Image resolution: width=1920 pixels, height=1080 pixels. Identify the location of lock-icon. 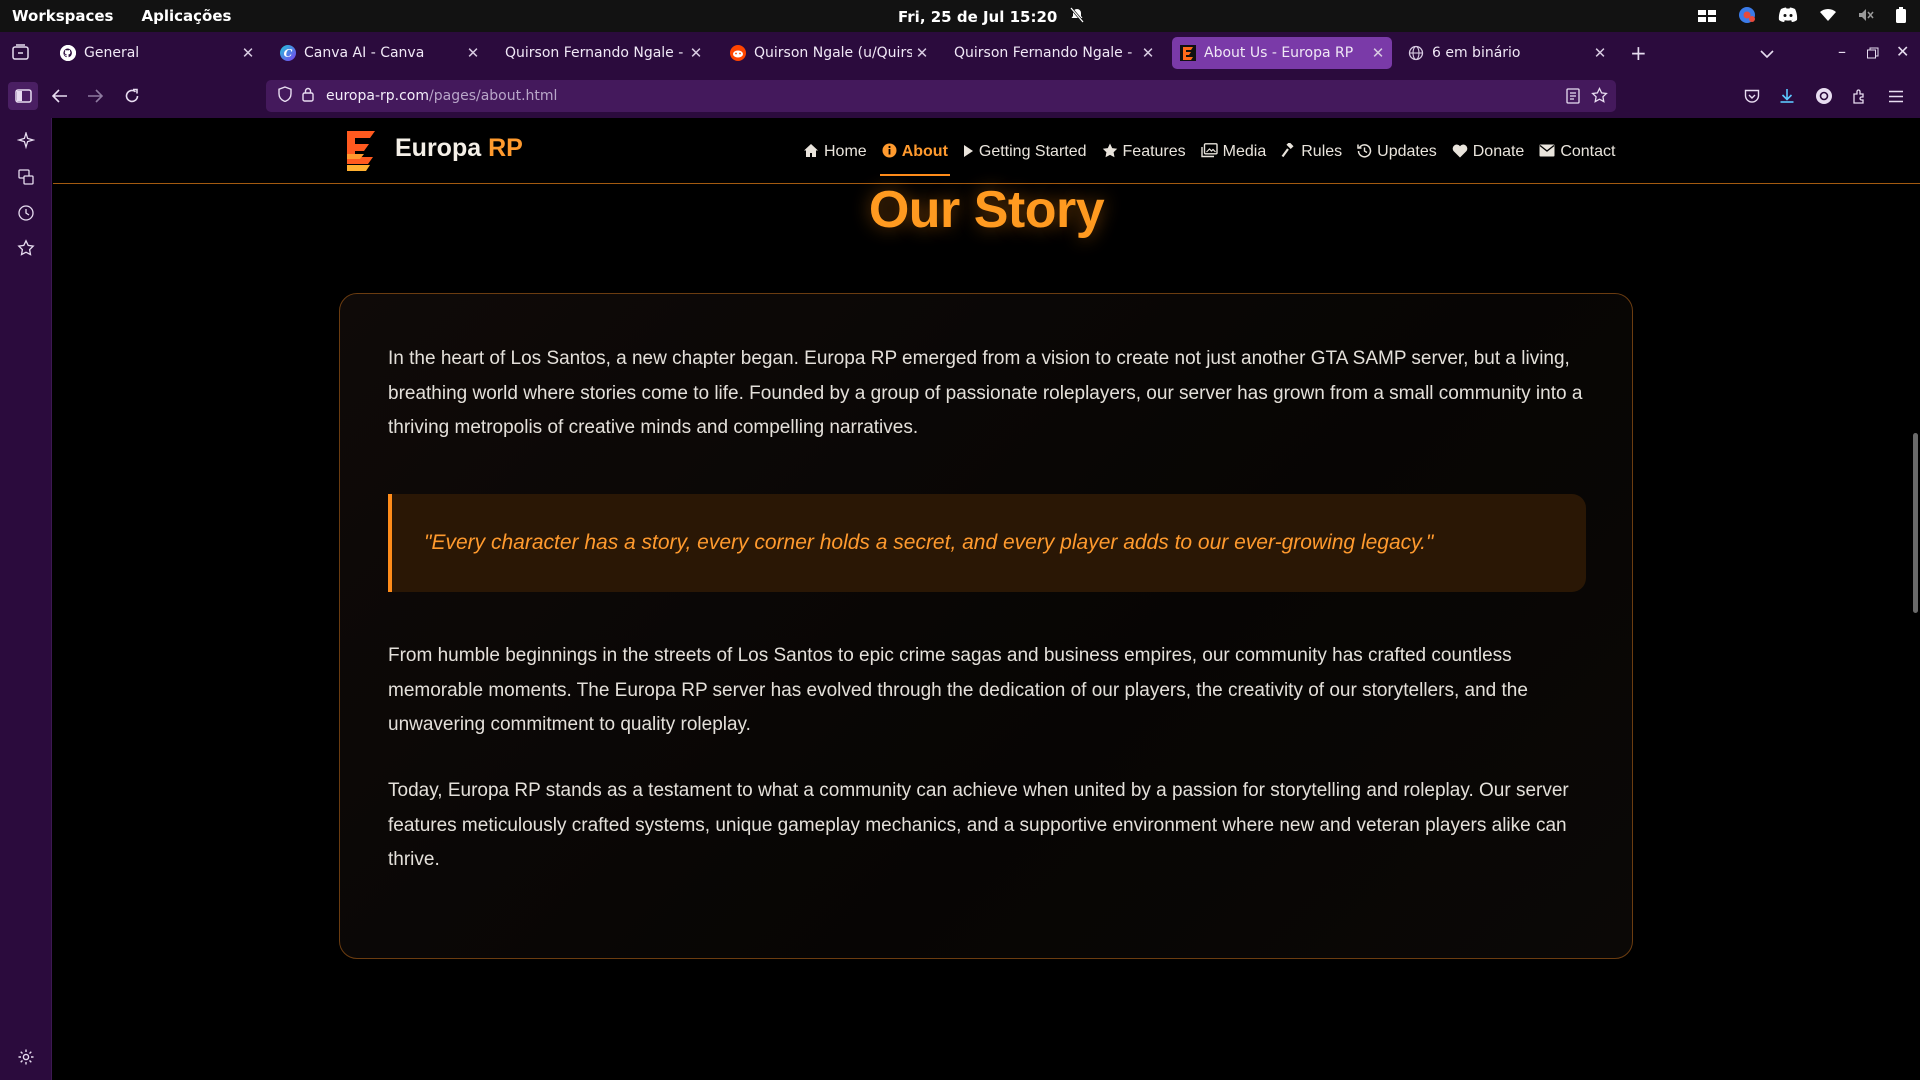
(308, 96).